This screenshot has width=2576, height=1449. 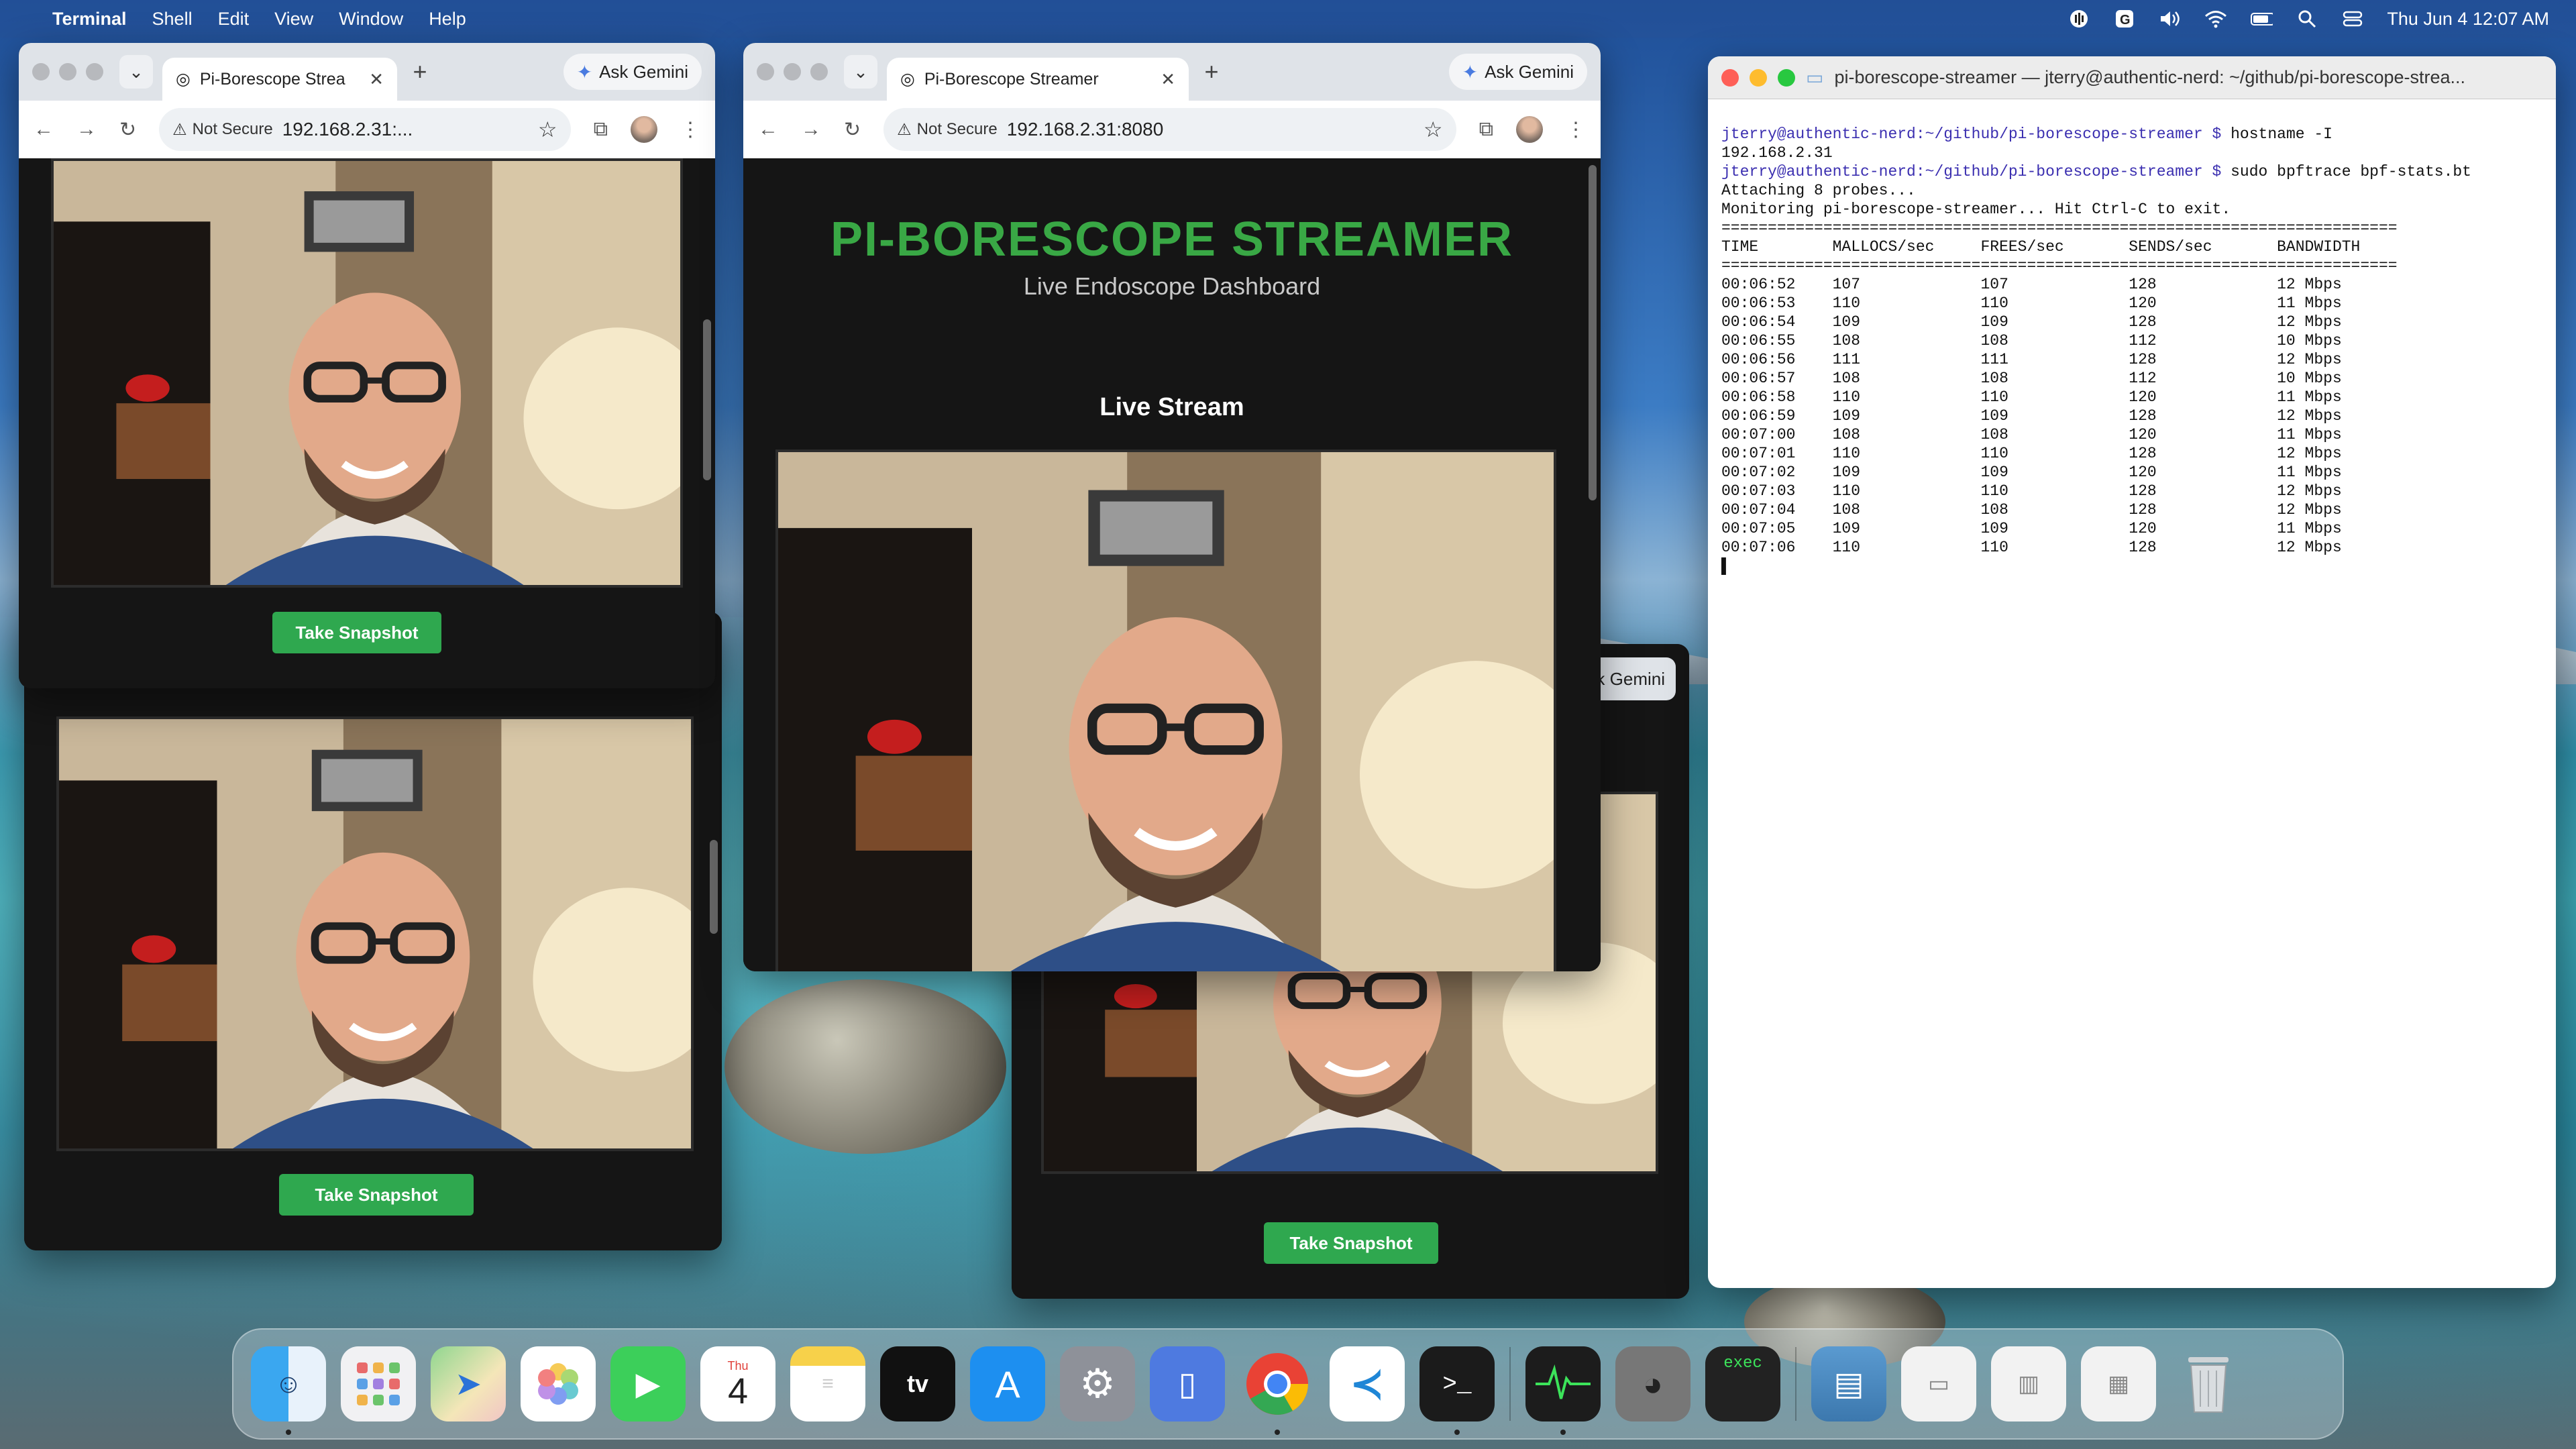 I want to click on terminal-glyph: >_, so click(x=1457, y=1384).